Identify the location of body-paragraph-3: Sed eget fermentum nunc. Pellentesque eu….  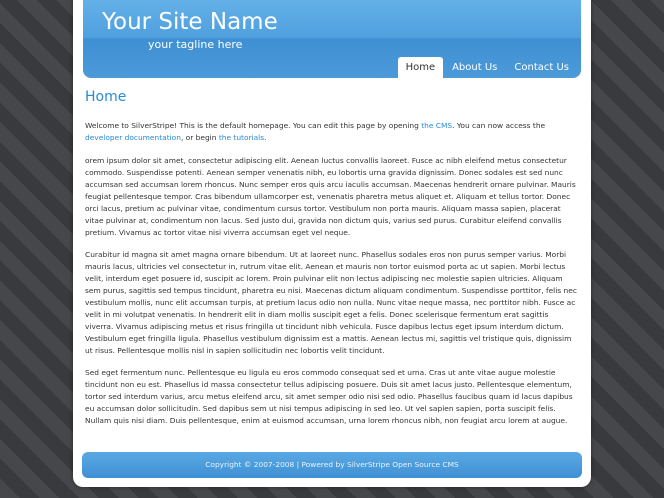
(329, 396).